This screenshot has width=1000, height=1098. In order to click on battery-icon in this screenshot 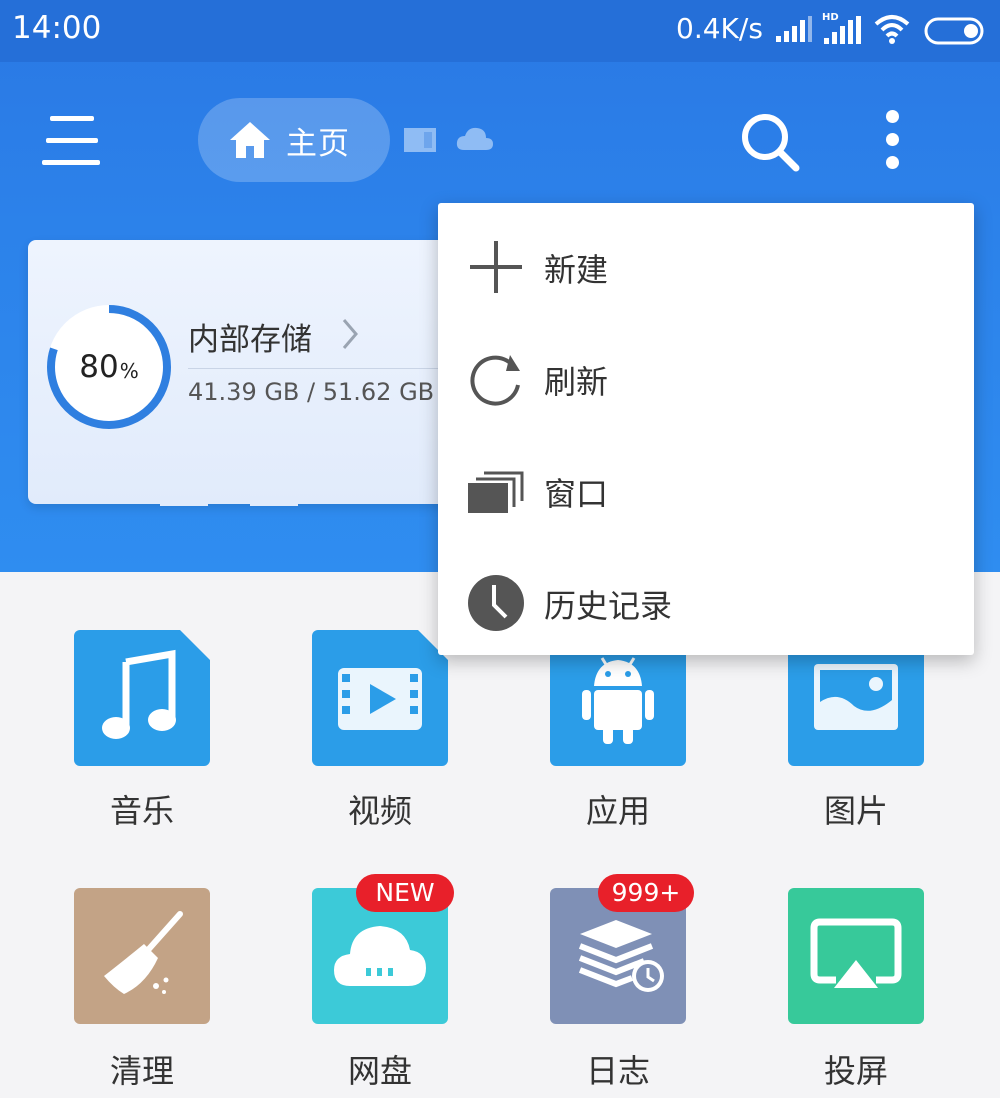, I will do `click(954, 31)`.